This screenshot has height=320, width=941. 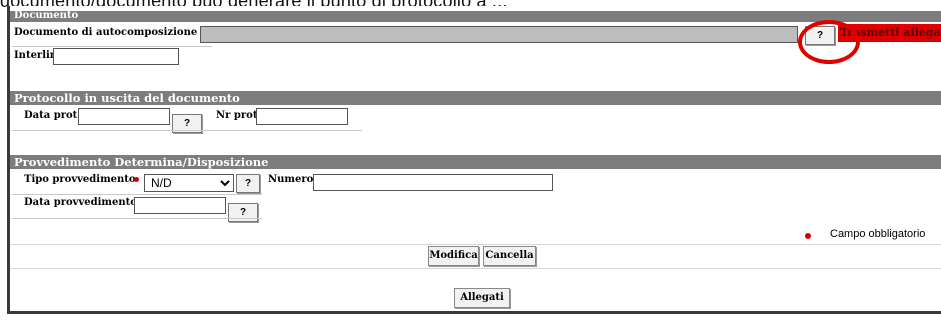 What do you see at coordinates (51, 115) in the screenshot?
I see `data-prot-label: Data prot` at bounding box center [51, 115].